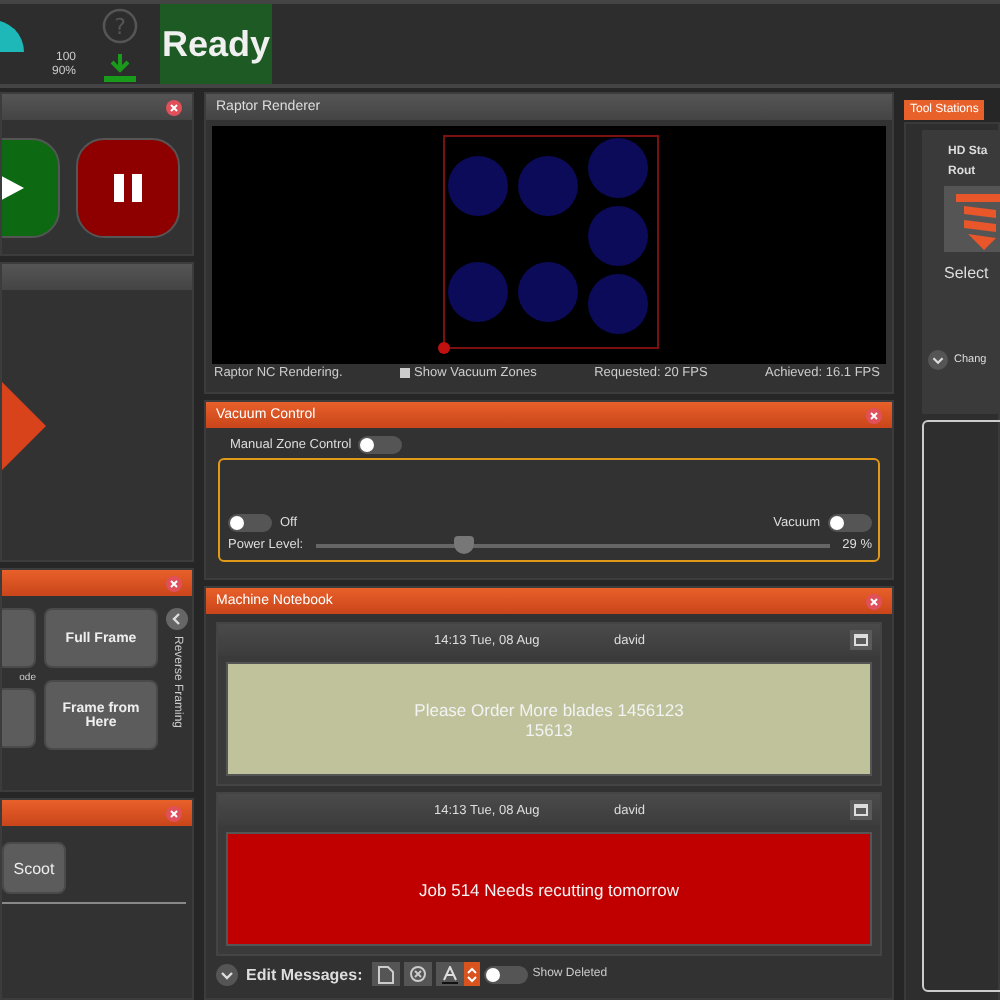 The height and width of the screenshot is (1000, 1000). I want to click on vacuum-toggle, so click(850, 523).